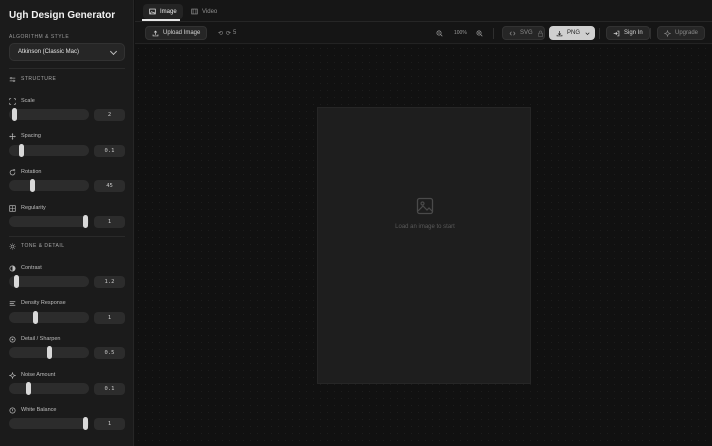 The width and height of the screenshot is (712, 446). I want to click on login-icon, so click(616, 33).